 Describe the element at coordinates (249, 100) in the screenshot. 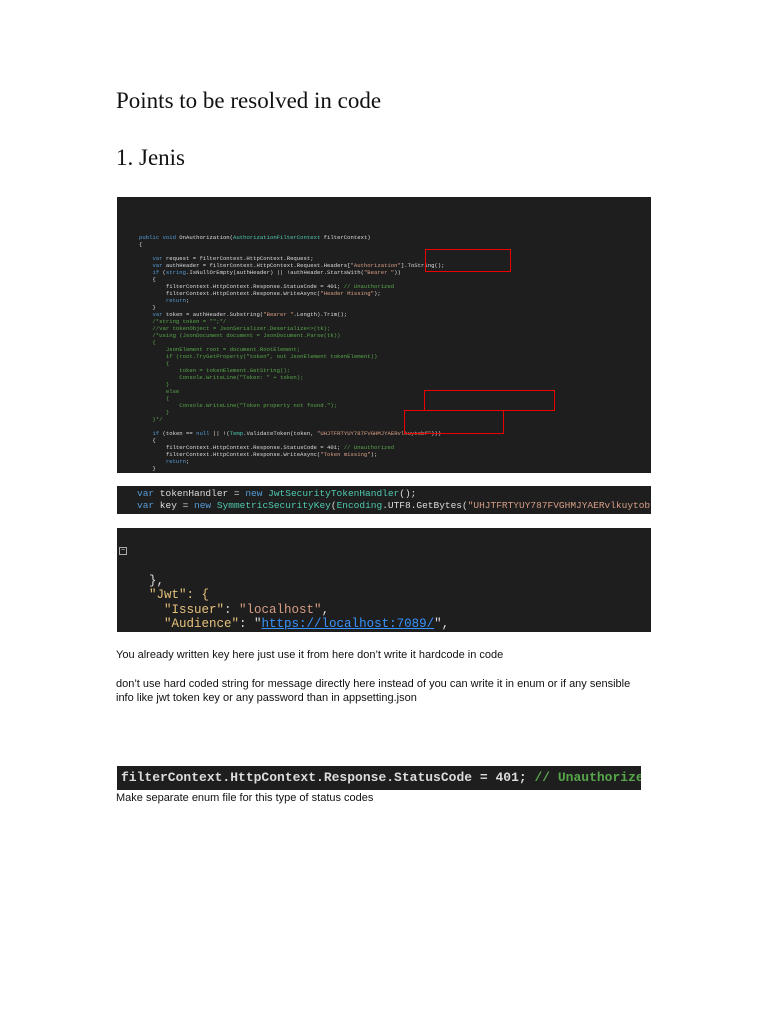

I see `page-title: Points to be resolved in code` at that location.